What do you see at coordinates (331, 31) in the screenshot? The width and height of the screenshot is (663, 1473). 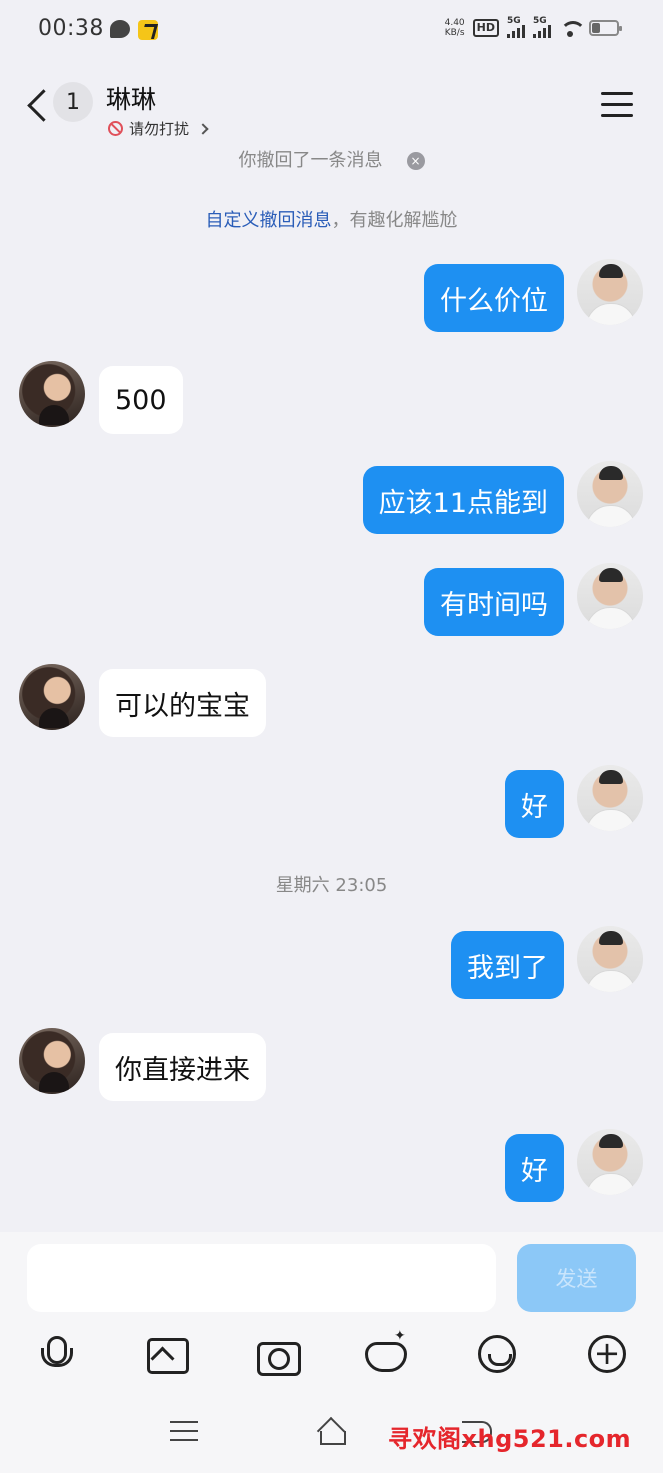 I see `status-bar: 00:38 4.40 KB/s HD 5G 5G` at bounding box center [331, 31].